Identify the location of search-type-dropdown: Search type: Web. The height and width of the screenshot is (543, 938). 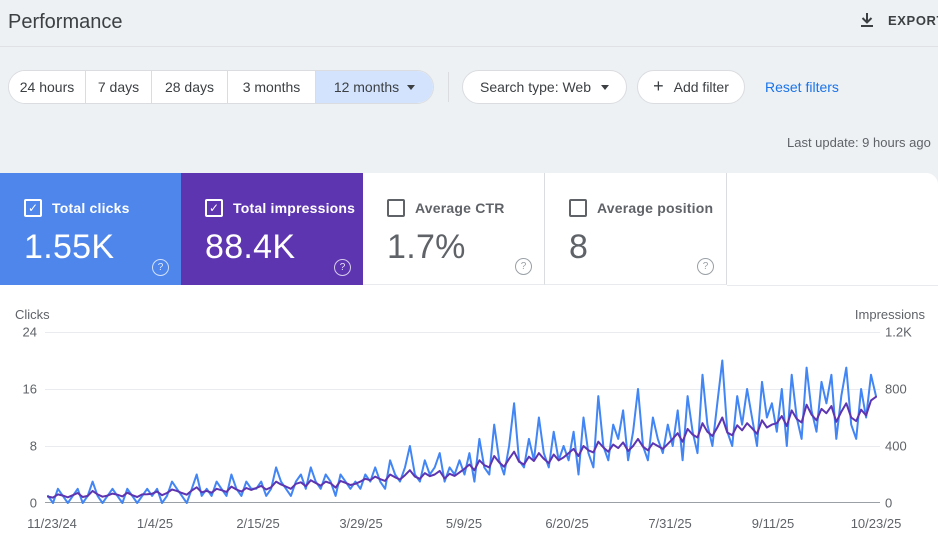
(544, 87).